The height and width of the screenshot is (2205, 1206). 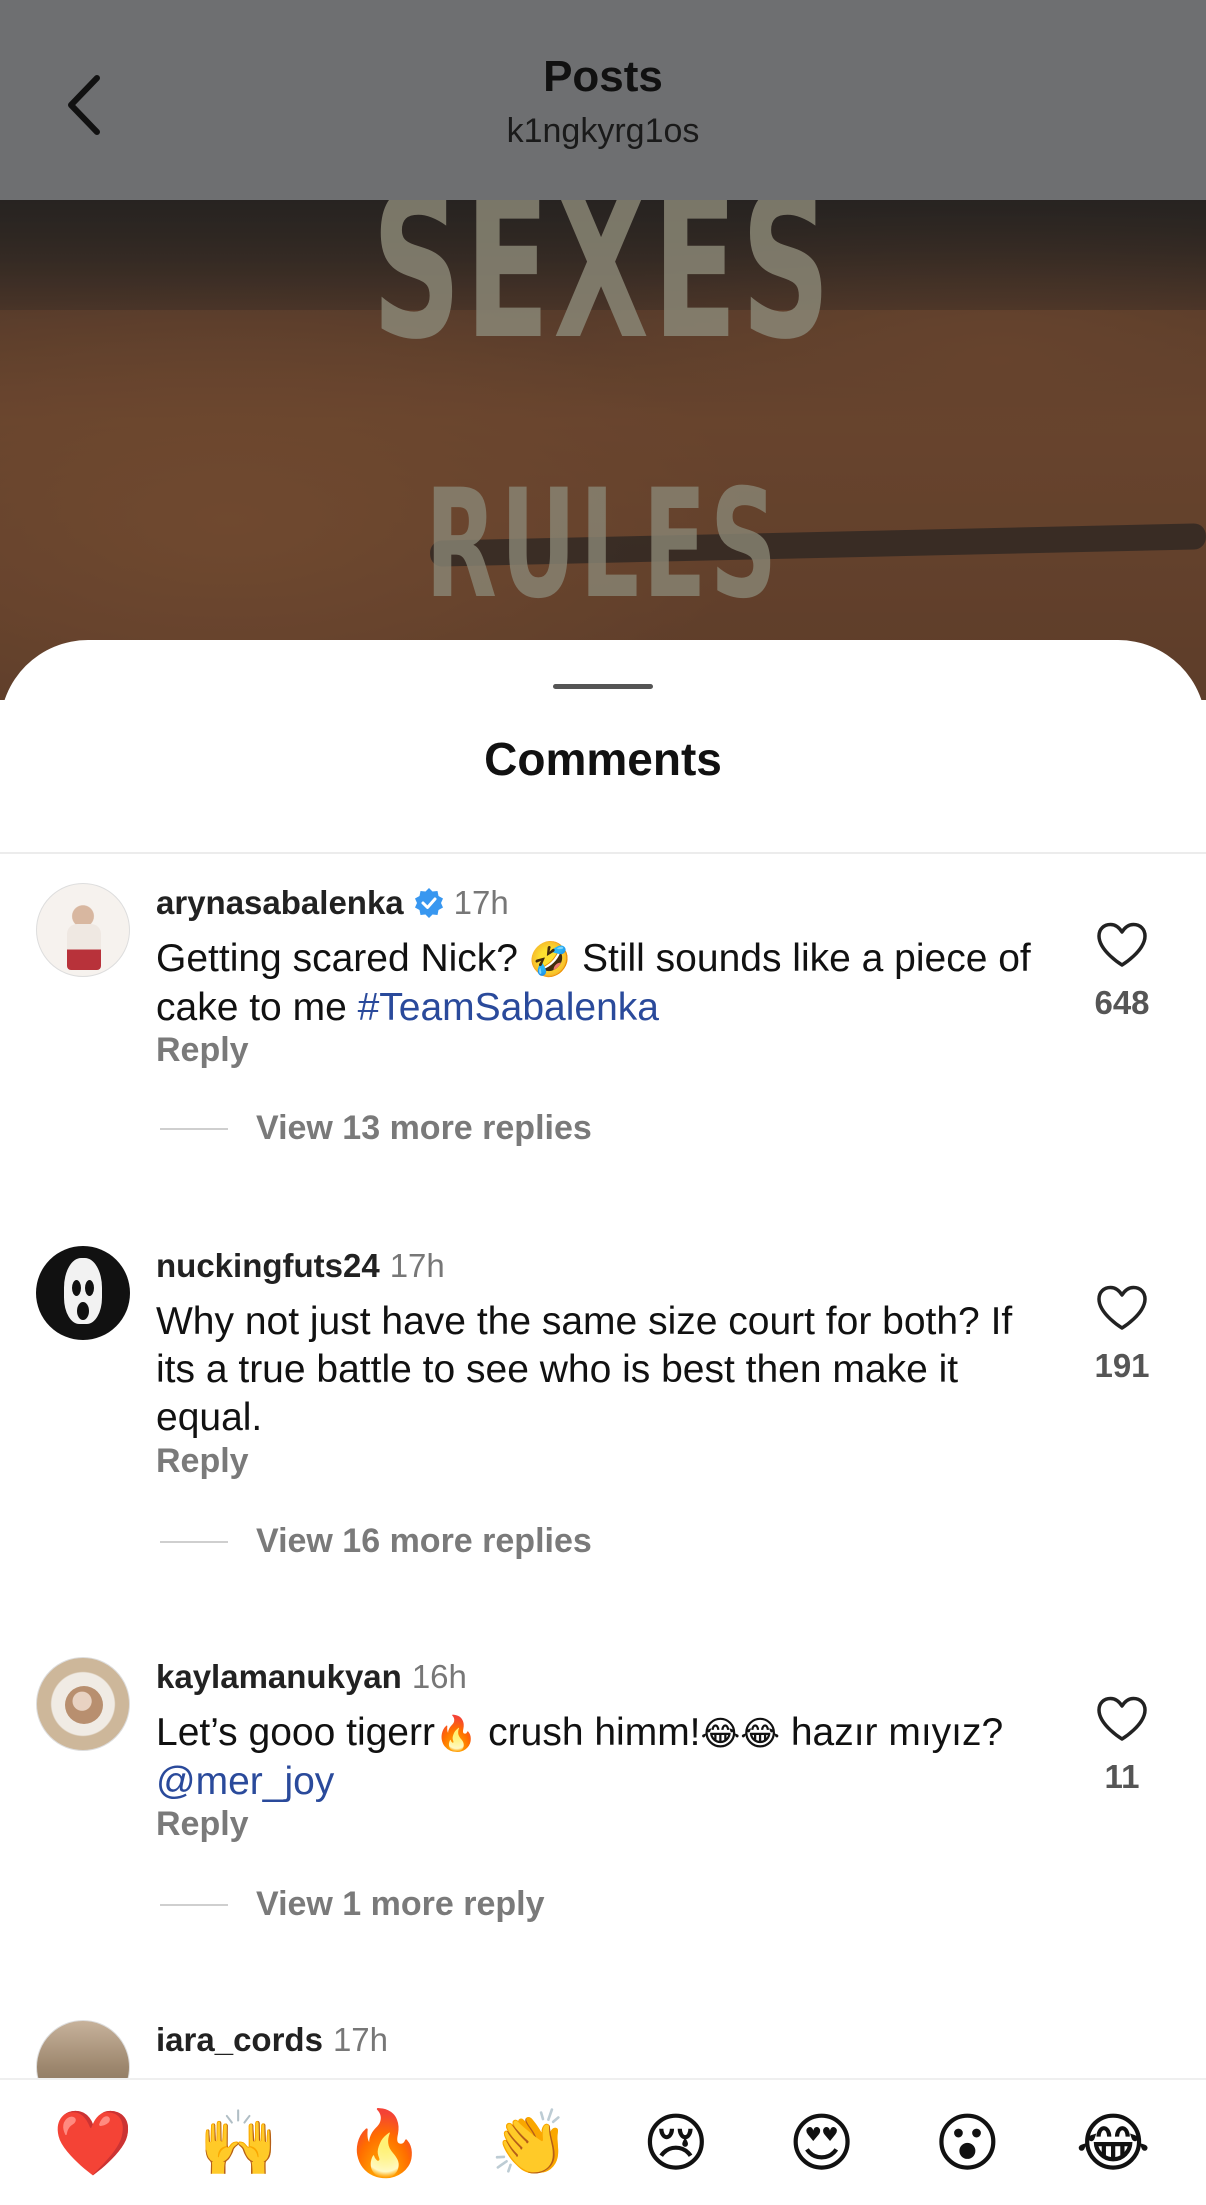 What do you see at coordinates (239, 2040) in the screenshot?
I see `comment-username: iara_cords` at bounding box center [239, 2040].